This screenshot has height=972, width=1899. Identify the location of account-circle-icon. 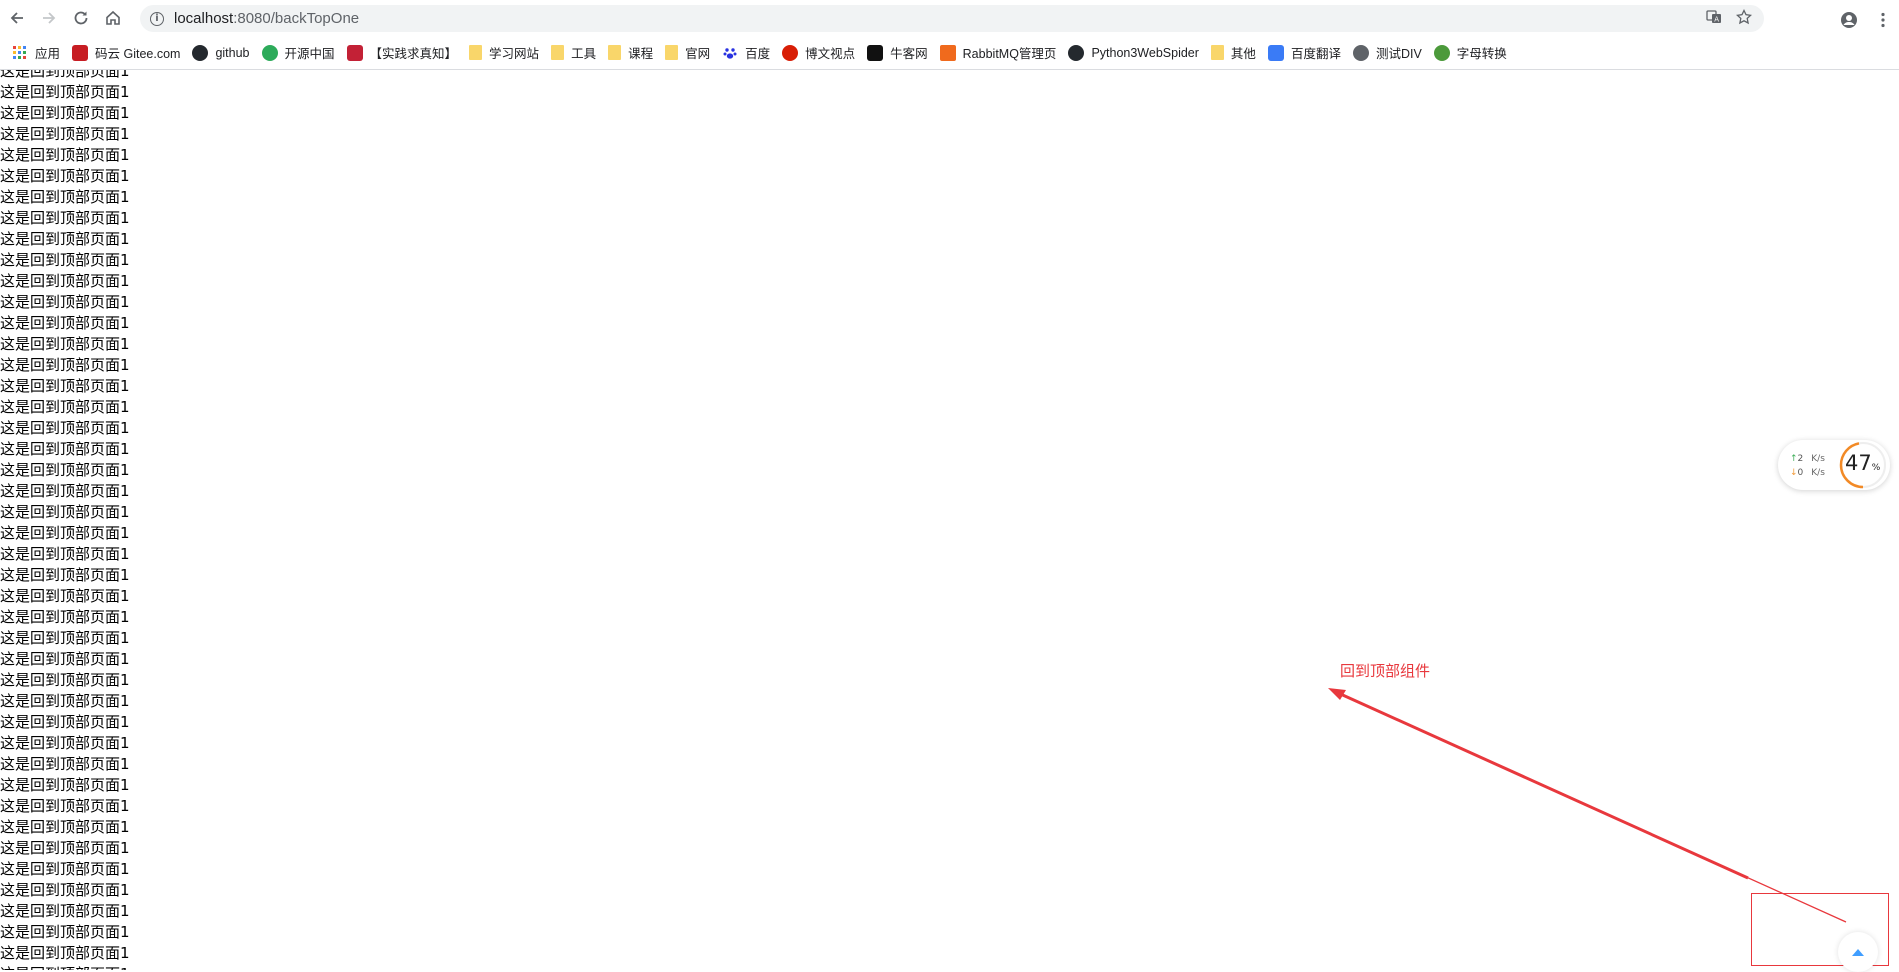
(1849, 20).